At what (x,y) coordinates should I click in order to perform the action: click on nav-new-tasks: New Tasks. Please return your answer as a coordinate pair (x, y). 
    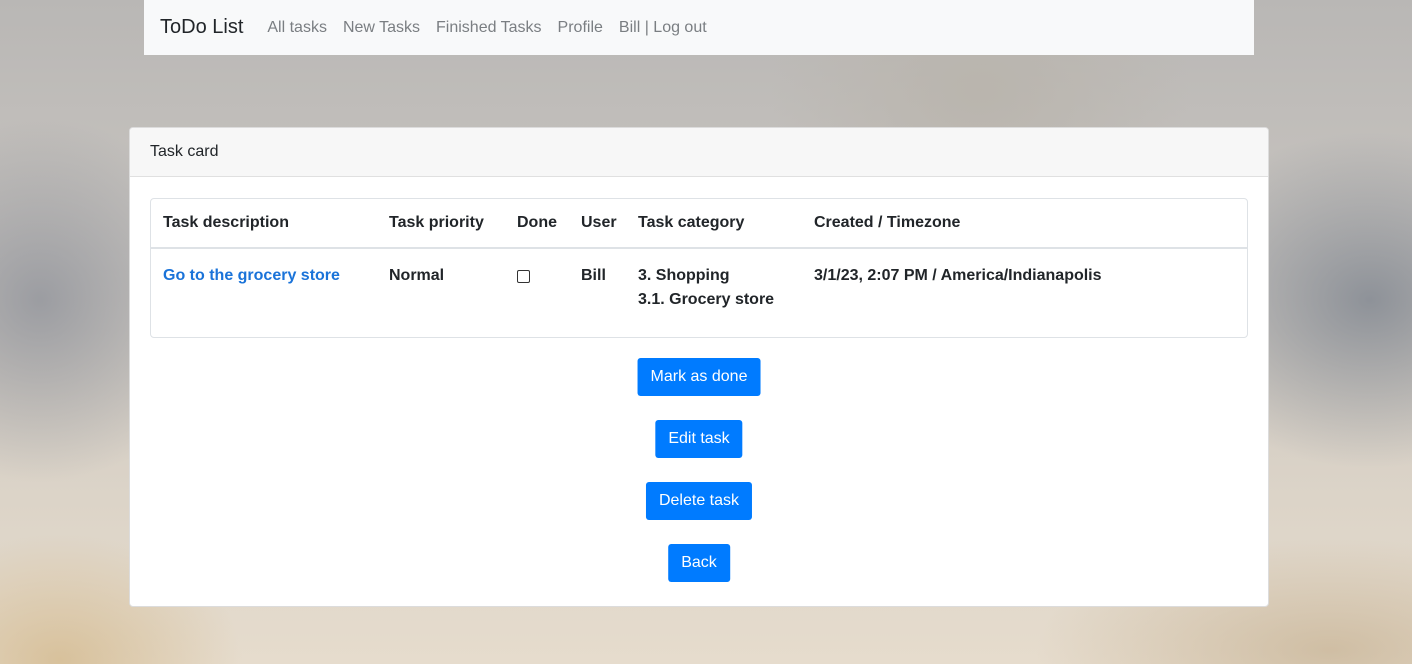
    Looking at the image, I should click on (381, 28).